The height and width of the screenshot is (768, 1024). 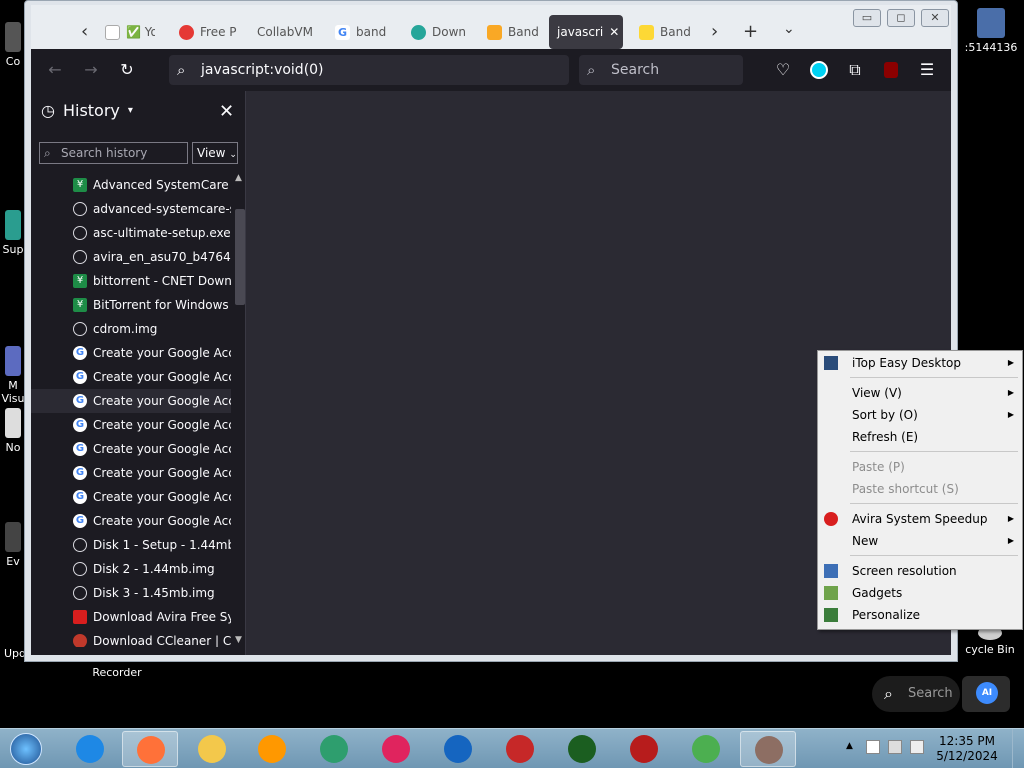 What do you see at coordinates (789, 29) in the screenshot?
I see `list-tabs-icon: ⌄` at bounding box center [789, 29].